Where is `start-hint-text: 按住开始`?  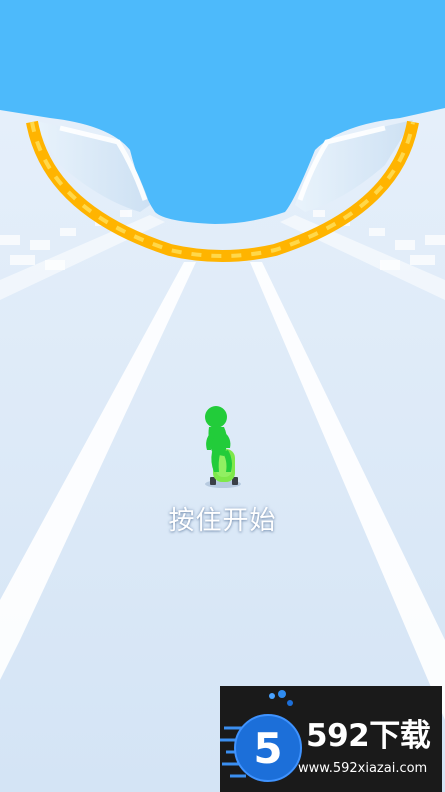 start-hint-text: 按住开始 is located at coordinates (222, 521).